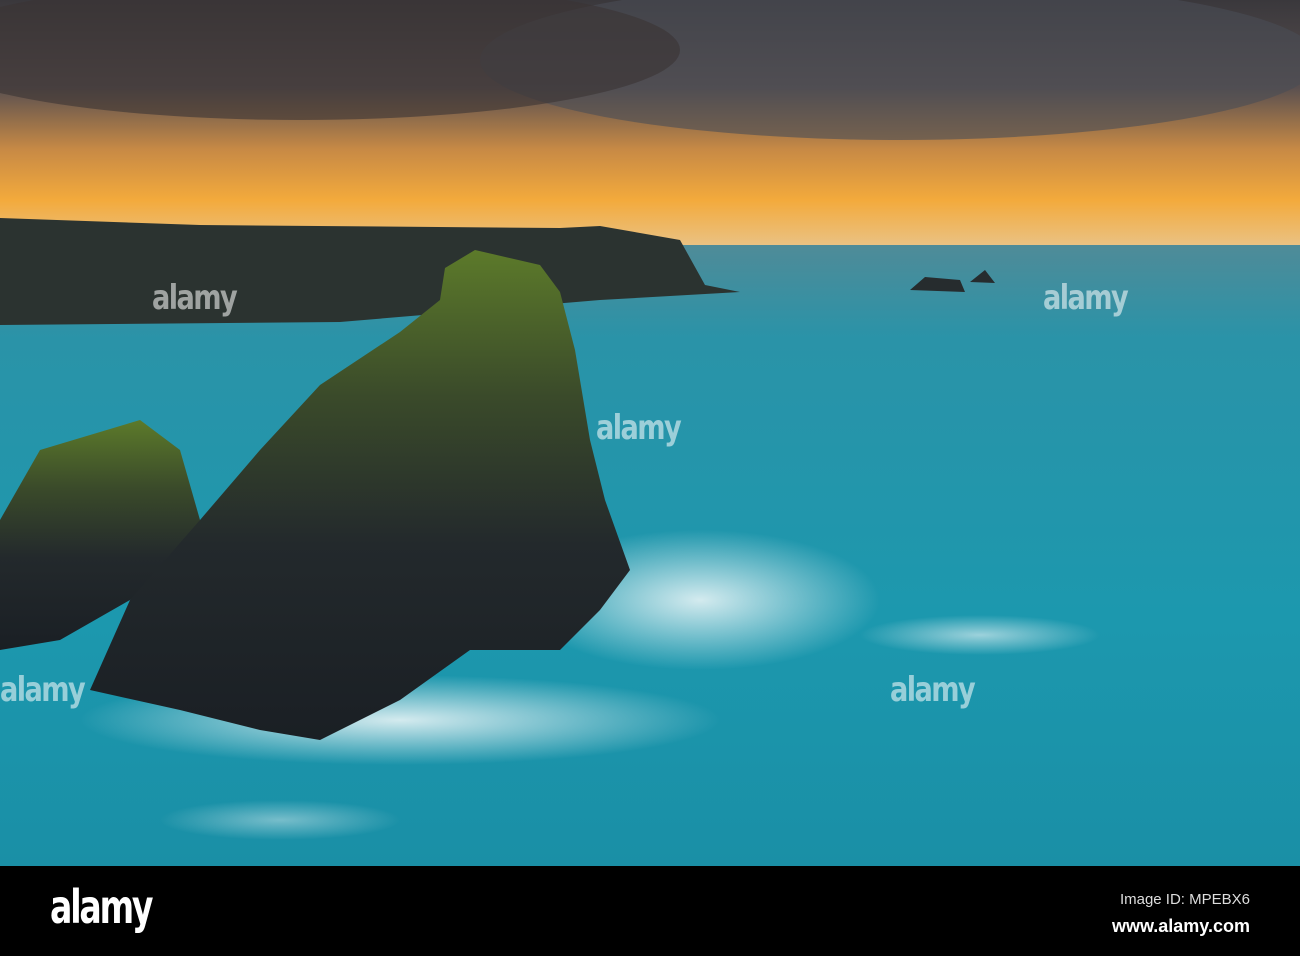 The height and width of the screenshot is (956, 1300). I want to click on footer-bar: alamy Image ID: MPEBX6 www.alamy.com, so click(650, 911).